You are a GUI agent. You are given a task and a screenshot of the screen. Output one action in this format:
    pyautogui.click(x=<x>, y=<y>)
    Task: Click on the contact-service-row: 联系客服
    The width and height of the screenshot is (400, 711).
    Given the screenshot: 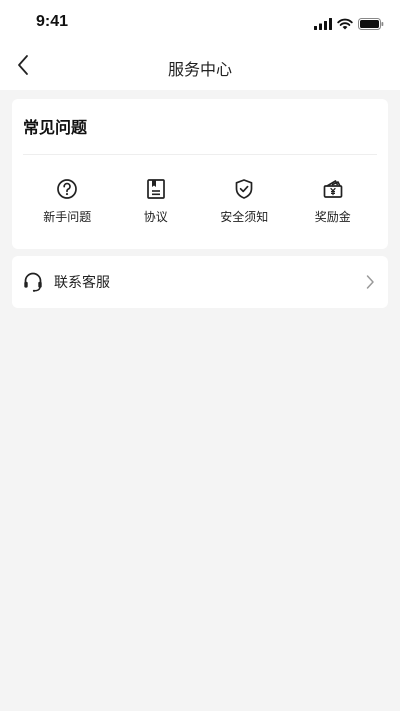 What is the action you would take?
    pyautogui.click(x=200, y=282)
    